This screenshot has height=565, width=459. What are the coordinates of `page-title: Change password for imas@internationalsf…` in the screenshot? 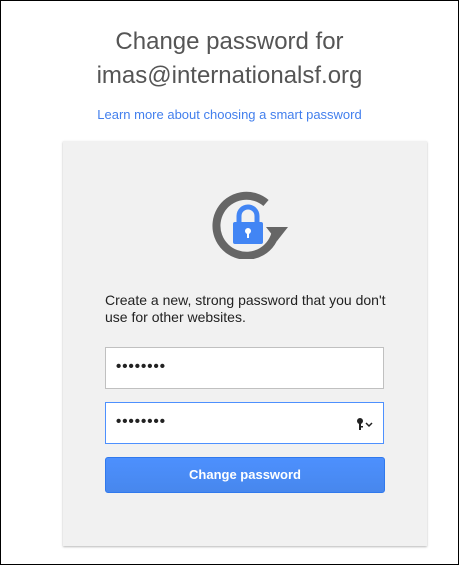 It's located at (229, 59).